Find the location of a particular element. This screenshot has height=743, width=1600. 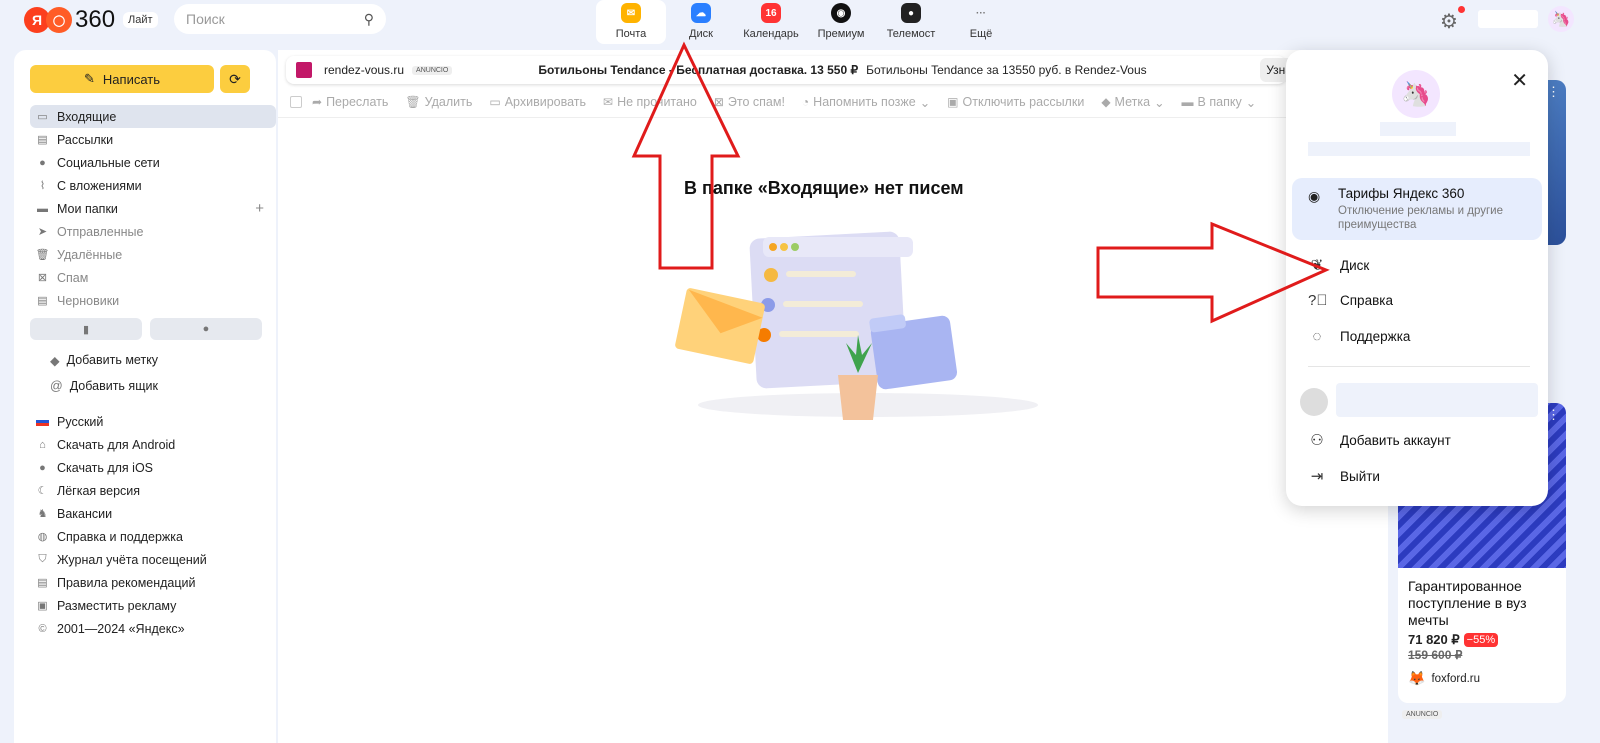

toolbar-label: Это спам! is located at coordinates (756, 102).